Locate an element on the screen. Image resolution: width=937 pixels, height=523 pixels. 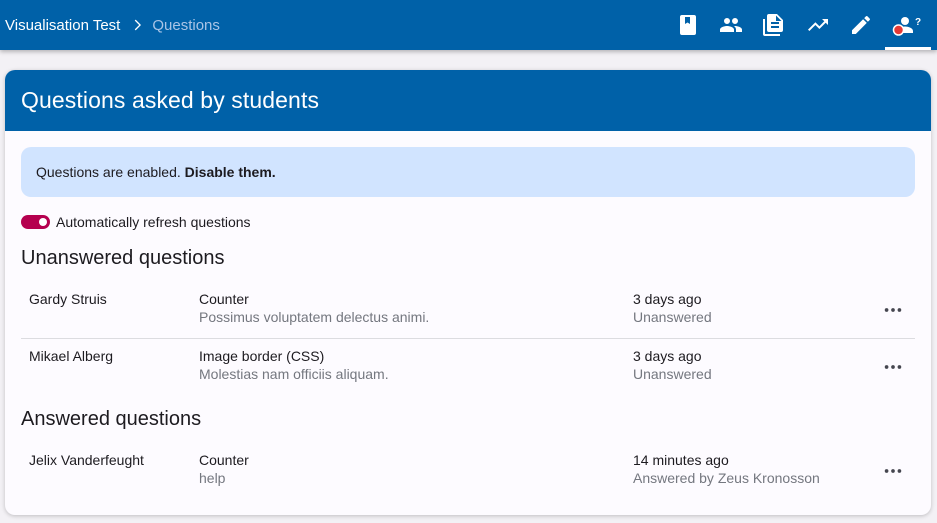
top-app-bar: Visualisation Test Questions ? is located at coordinates (468, 25).